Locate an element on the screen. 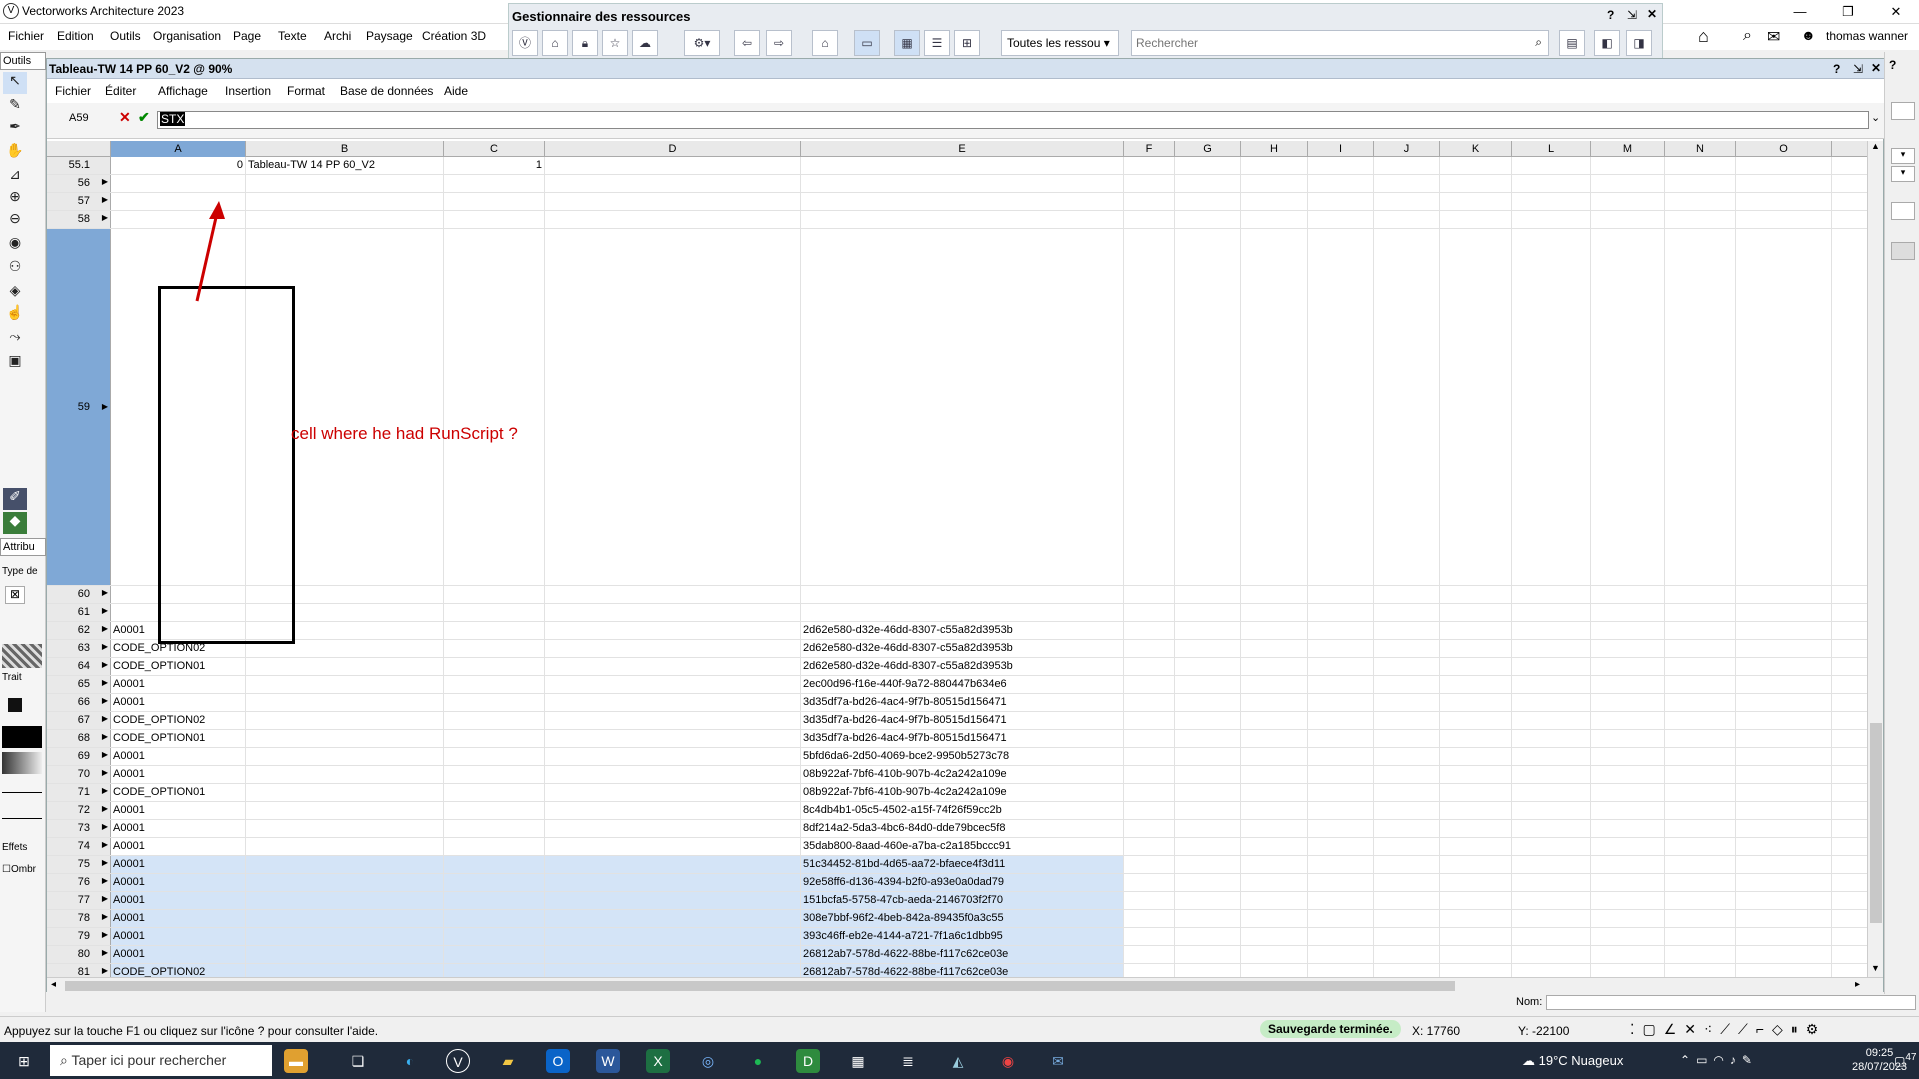  snap-grid-icon: ⁚ is located at coordinates (1636, 1029).